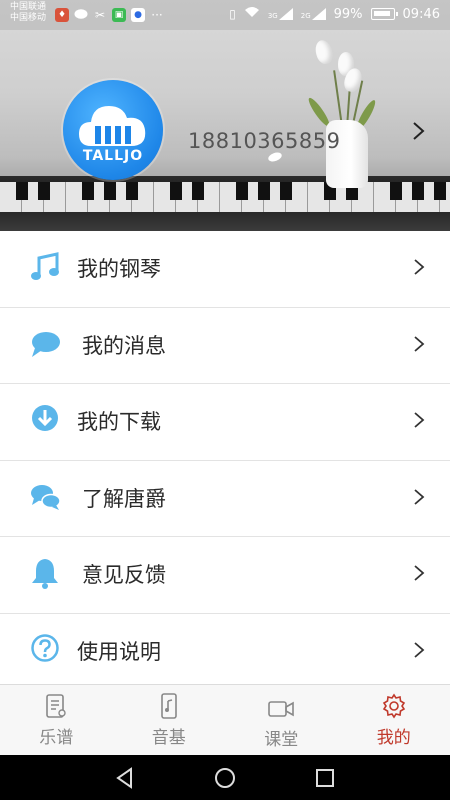 This screenshot has width=450, height=800. Describe the element at coordinates (305, 16) in the screenshot. I see `network-type-label: 2G` at that location.